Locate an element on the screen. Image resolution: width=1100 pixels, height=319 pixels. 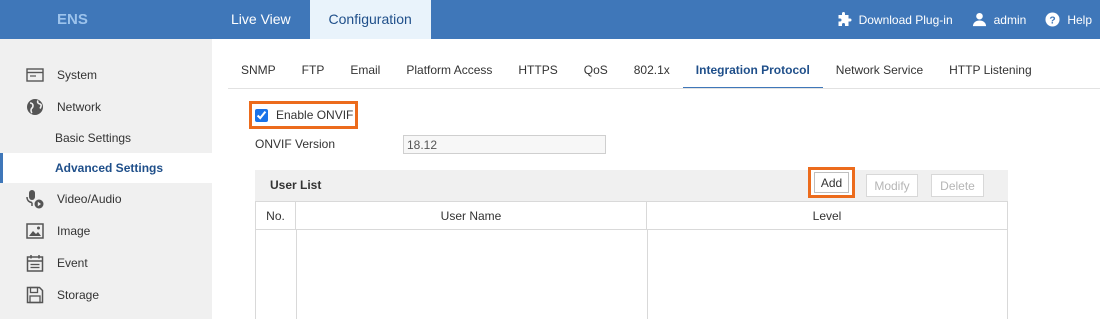
sidebar-item-system: System is located at coordinates (106, 75).